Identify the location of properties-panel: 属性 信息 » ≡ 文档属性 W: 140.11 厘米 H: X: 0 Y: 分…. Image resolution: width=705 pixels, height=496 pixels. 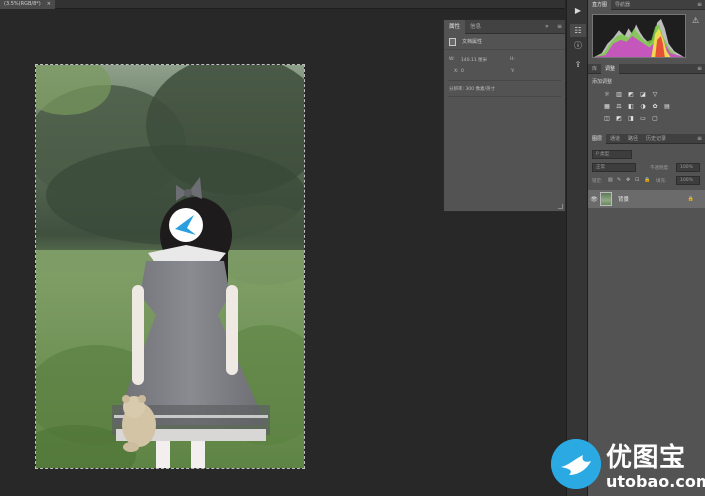
(504, 115).